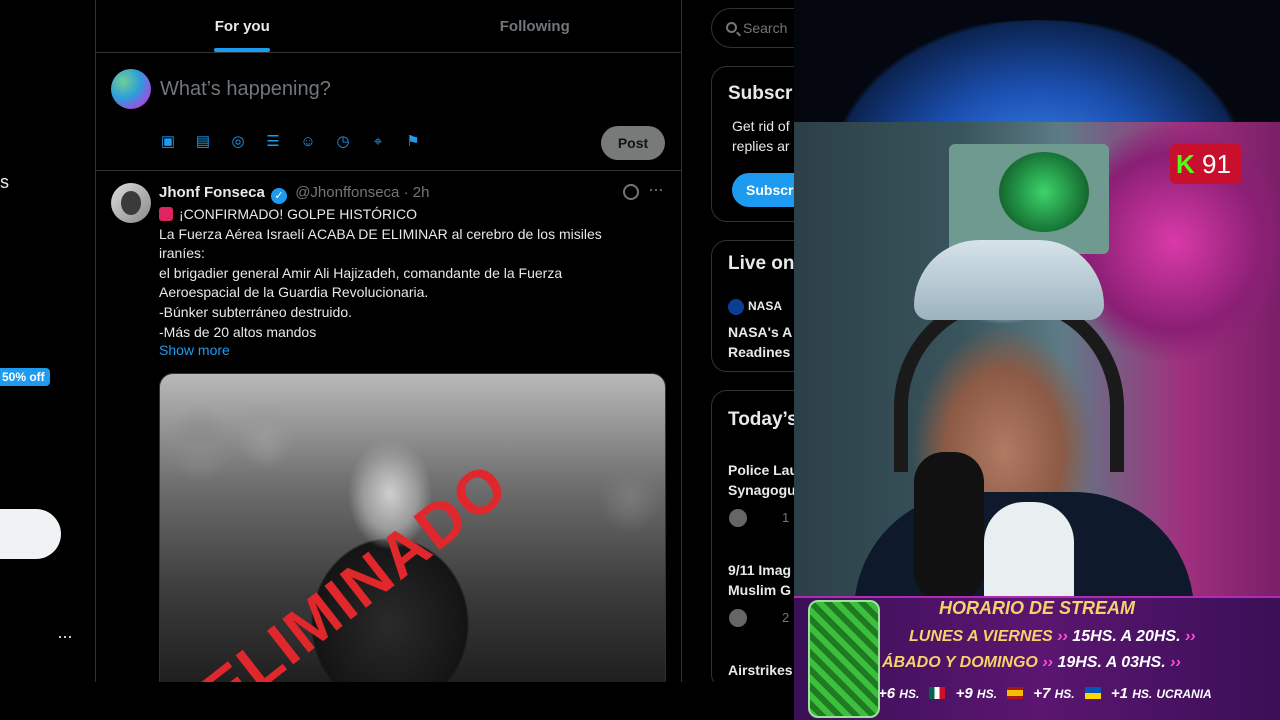  Describe the element at coordinates (290, 142) in the screenshot. I see `compose-toolbar: ▣ ▤ ◎ ☰ ☺ ◷ ⌖ ⚑` at that location.